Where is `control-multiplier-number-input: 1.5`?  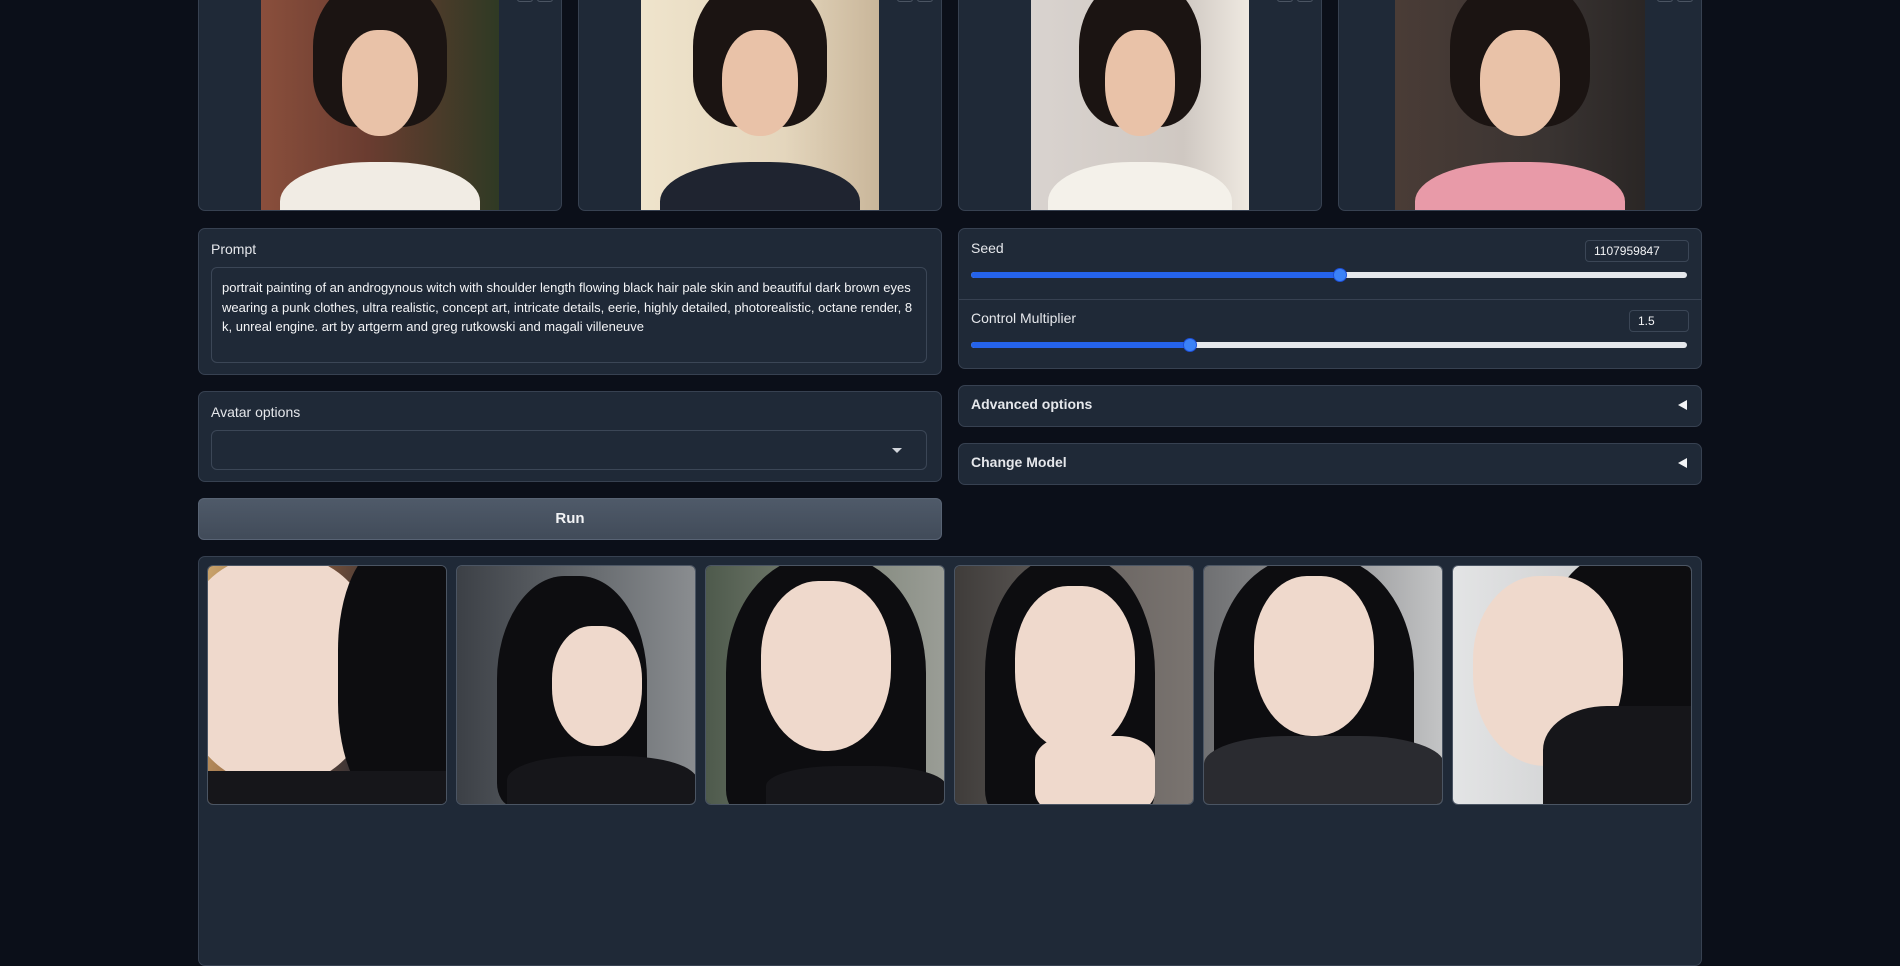 control-multiplier-number-input: 1.5 is located at coordinates (1659, 321).